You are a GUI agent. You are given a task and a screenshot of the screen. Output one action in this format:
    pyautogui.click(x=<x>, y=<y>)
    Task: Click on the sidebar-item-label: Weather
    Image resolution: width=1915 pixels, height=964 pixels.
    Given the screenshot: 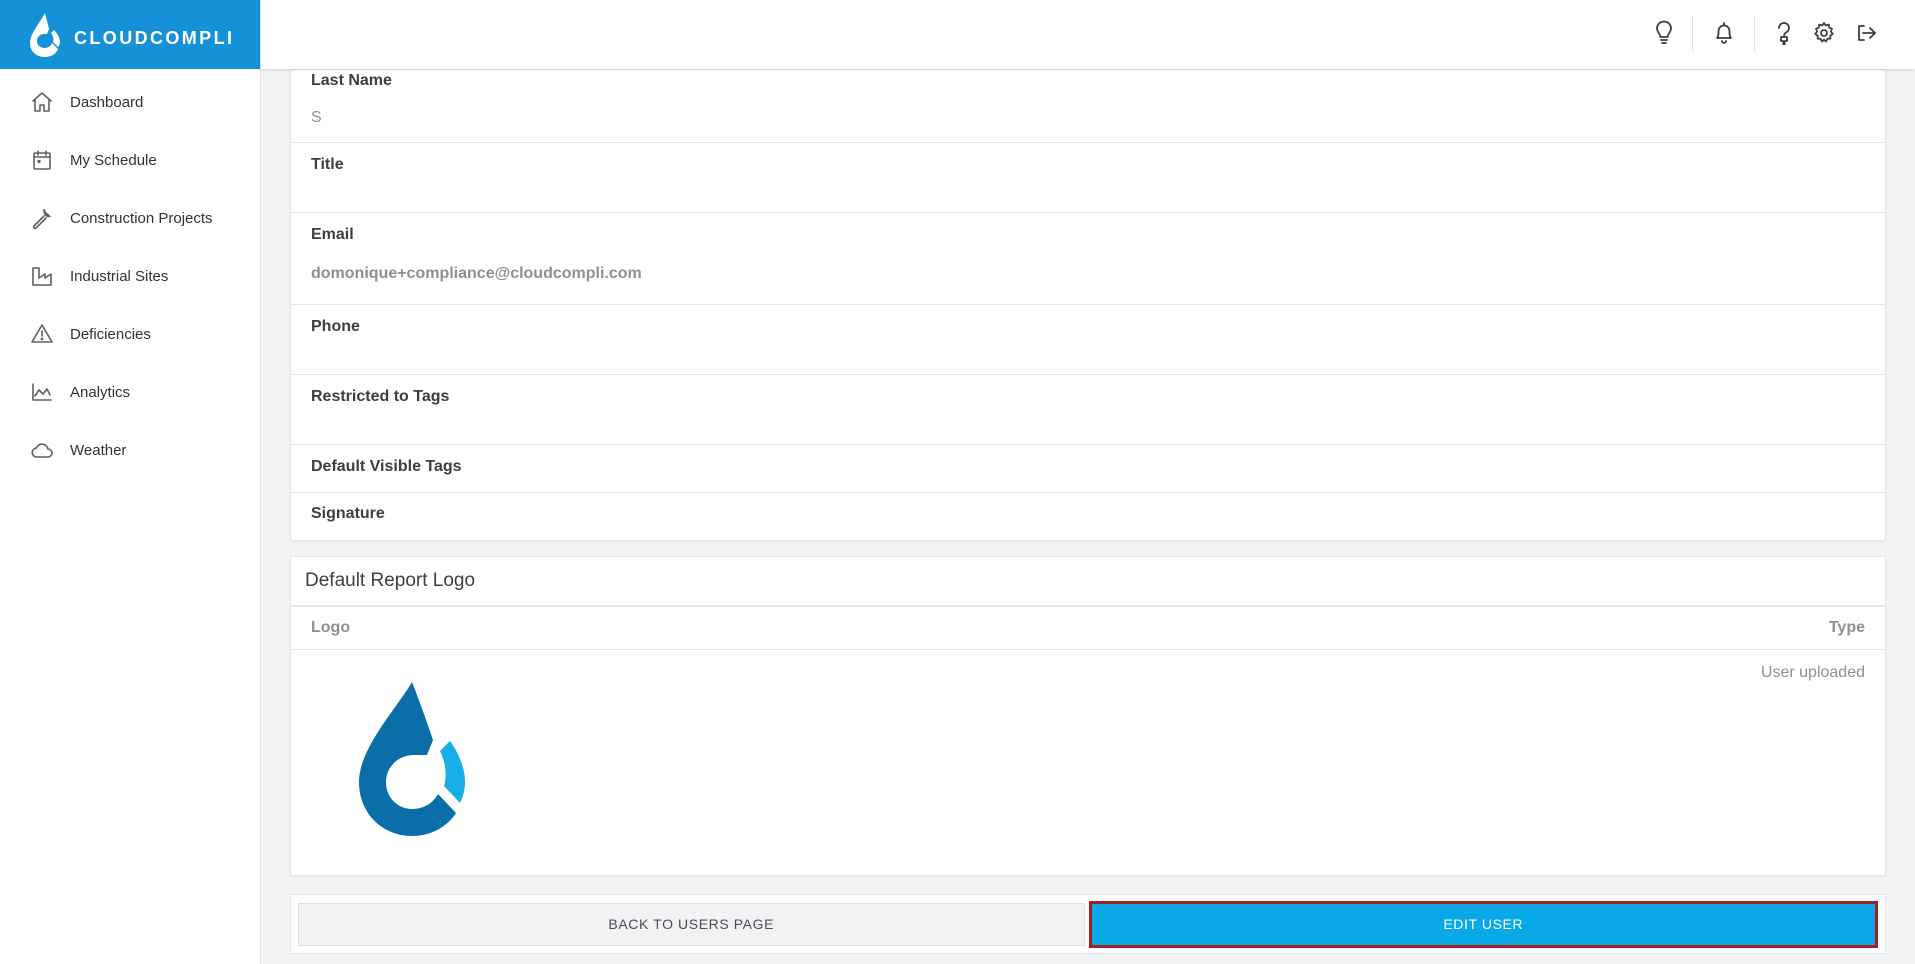 What is the action you would take?
    pyautogui.click(x=98, y=450)
    